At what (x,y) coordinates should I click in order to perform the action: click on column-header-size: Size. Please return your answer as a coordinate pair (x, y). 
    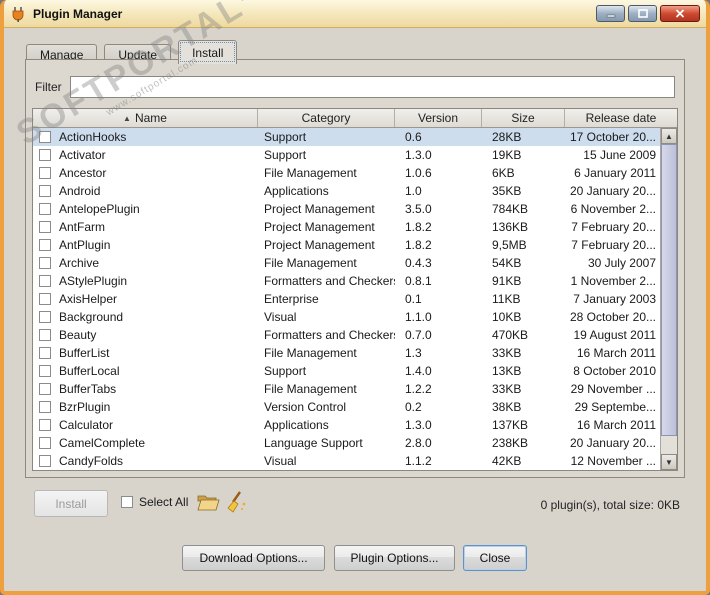
    Looking at the image, I should click on (523, 118).